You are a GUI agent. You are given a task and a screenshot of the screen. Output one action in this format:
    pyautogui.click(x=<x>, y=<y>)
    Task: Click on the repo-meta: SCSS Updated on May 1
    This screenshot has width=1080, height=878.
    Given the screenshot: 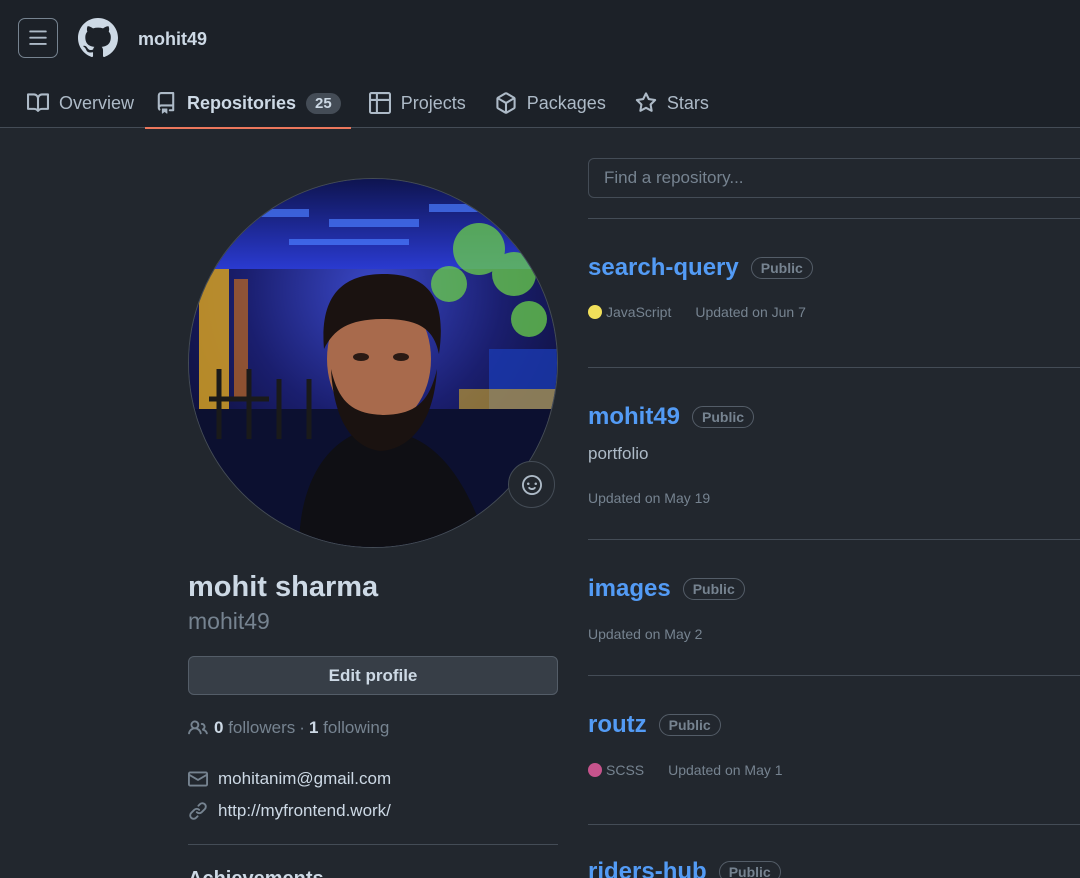 What is the action you would take?
    pyautogui.click(x=685, y=770)
    